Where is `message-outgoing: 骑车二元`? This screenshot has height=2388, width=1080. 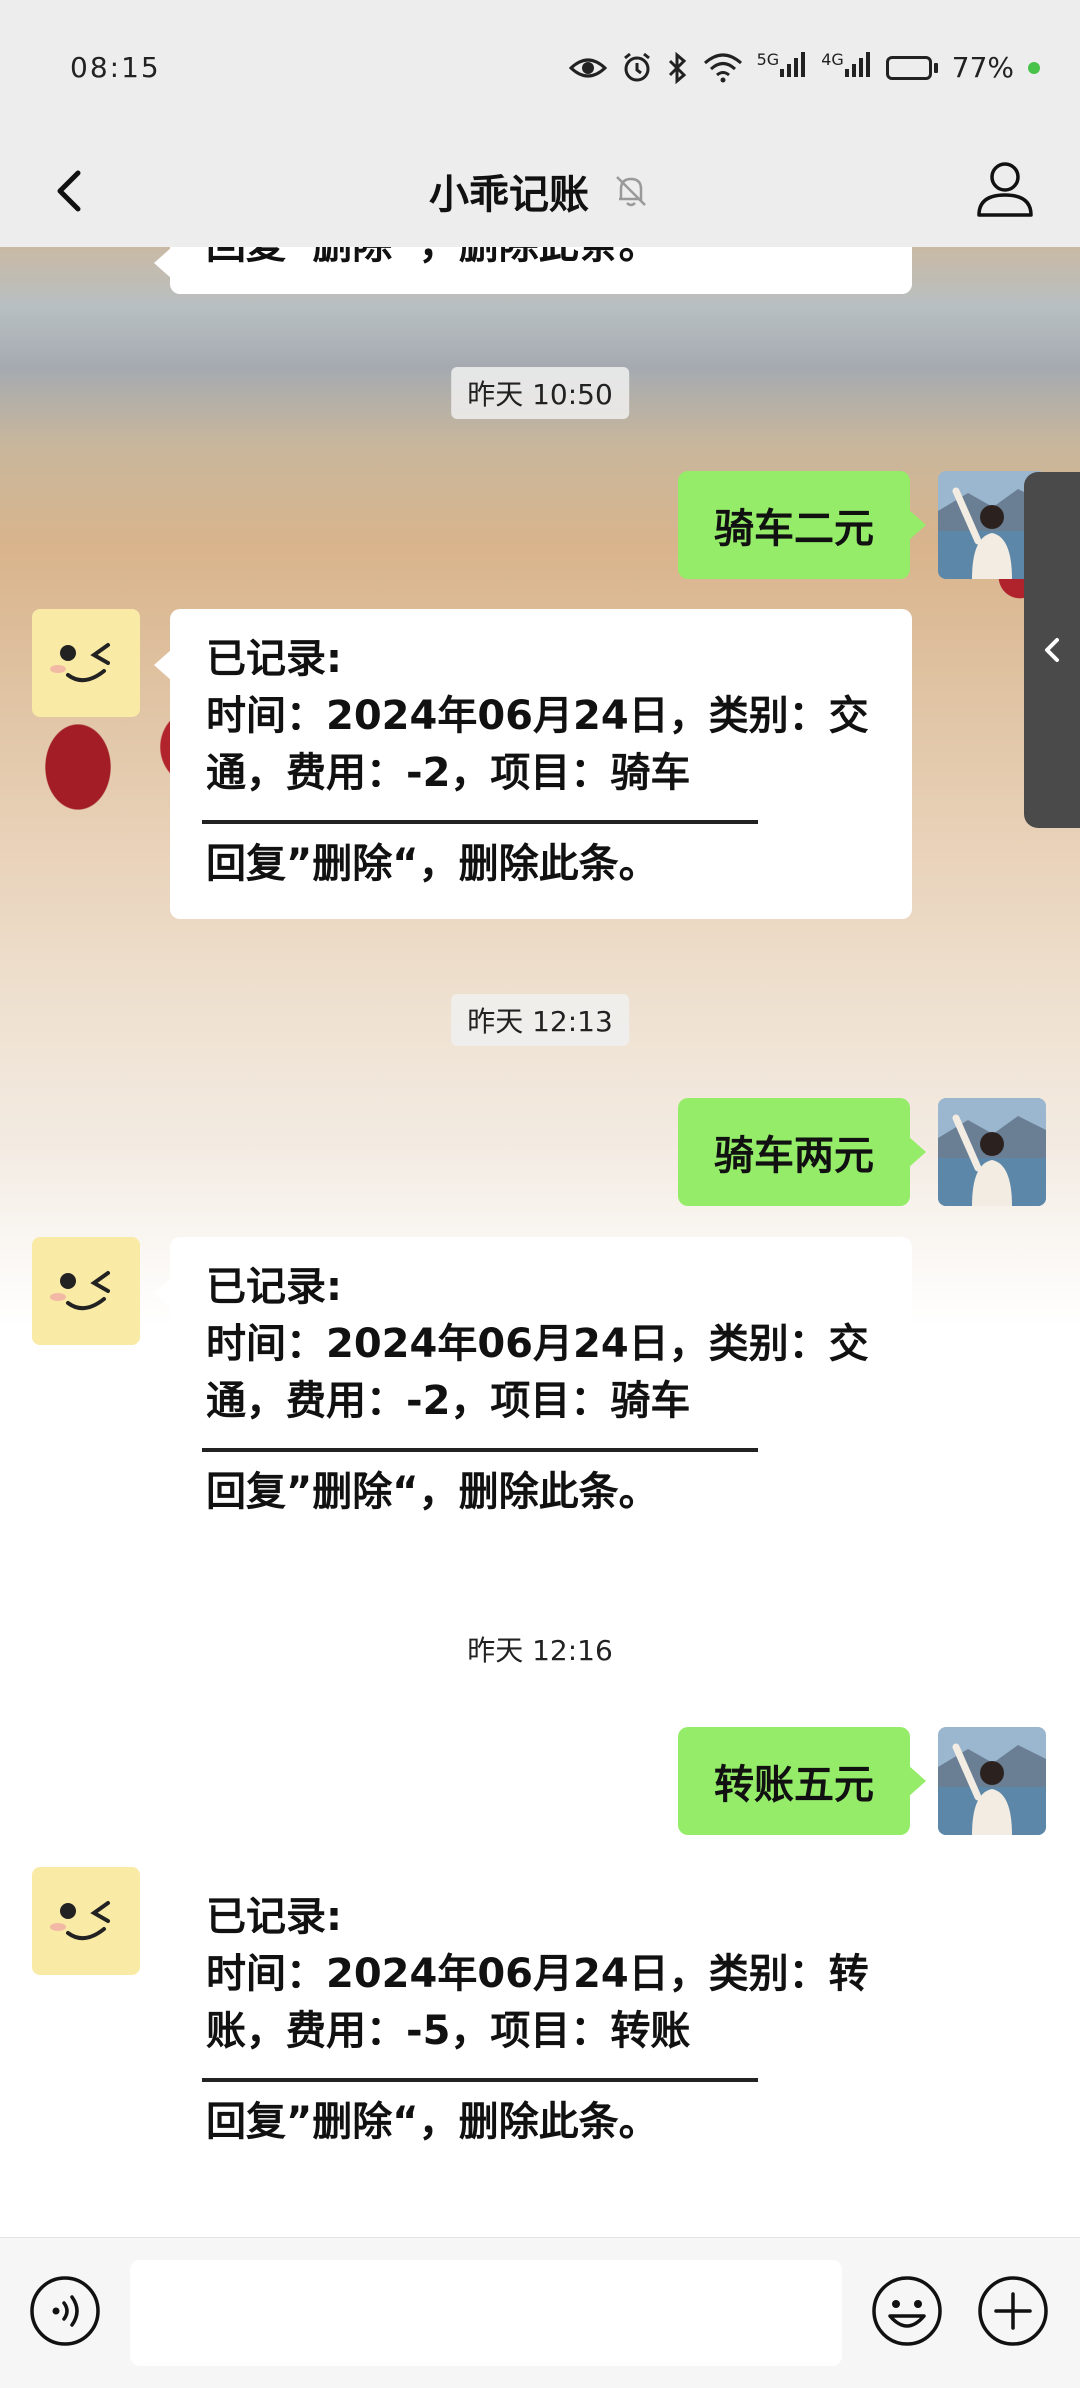
message-outgoing: 骑车二元 is located at coordinates (802, 525).